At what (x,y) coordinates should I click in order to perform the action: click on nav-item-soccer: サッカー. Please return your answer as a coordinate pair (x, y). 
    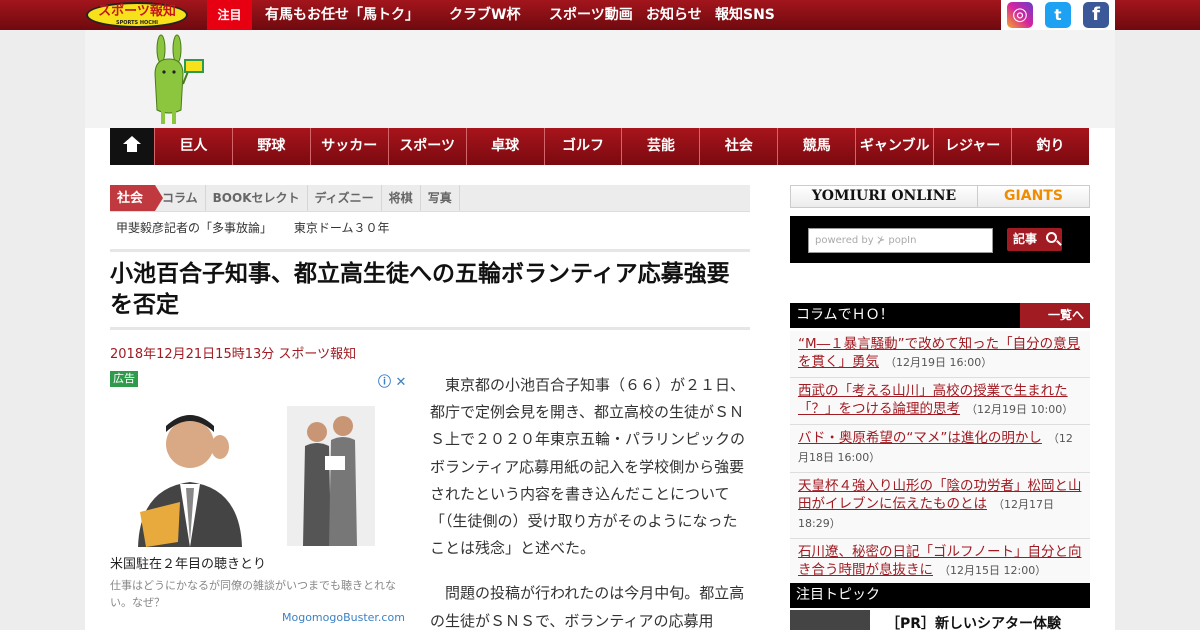
    Looking at the image, I should click on (348, 146).